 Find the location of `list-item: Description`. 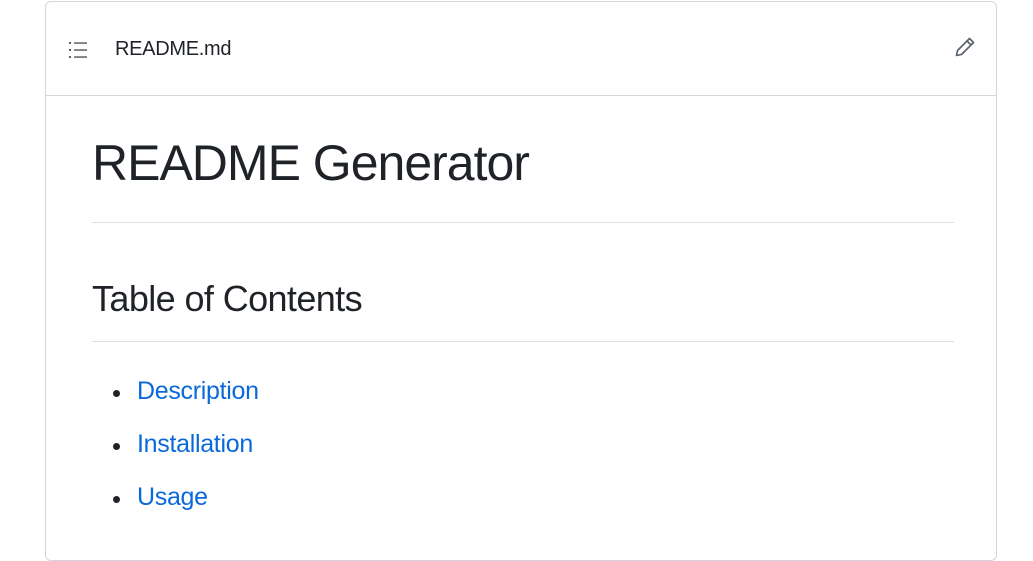

list-item: Description is located at coordinates (175, 405).